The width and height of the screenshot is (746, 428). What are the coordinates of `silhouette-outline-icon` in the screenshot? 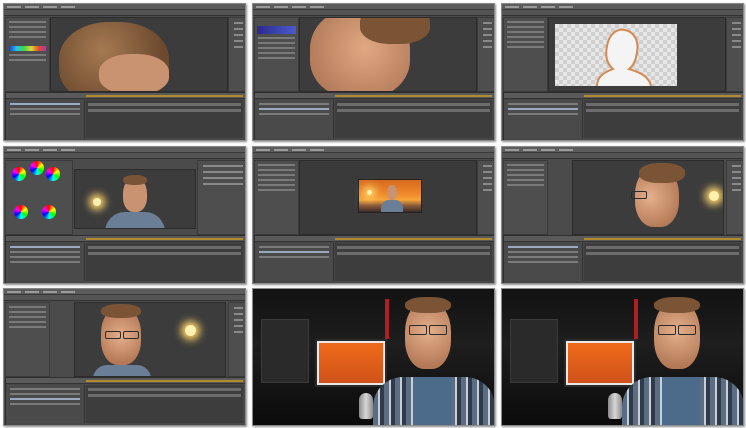 It's located at (624, 57).